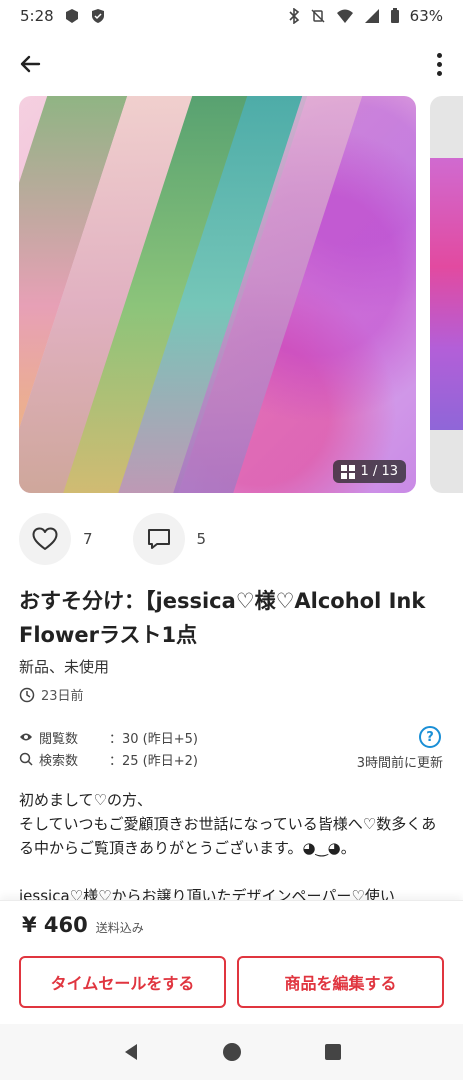 Image resolution: width=463 pixels, height=1080 pixels. What do you see at coordinates (59, 739) in the screenshot?
I see `views-label: 閲覧数` at bounding box center [59, 739].